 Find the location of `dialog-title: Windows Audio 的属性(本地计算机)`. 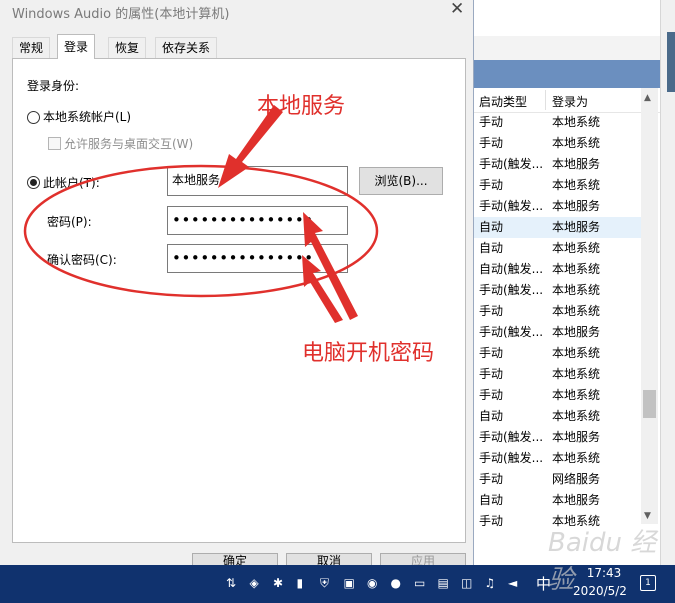

dialog-title: Windows Audio 的属性(本地计算机) is located at coordinates (121, 14).